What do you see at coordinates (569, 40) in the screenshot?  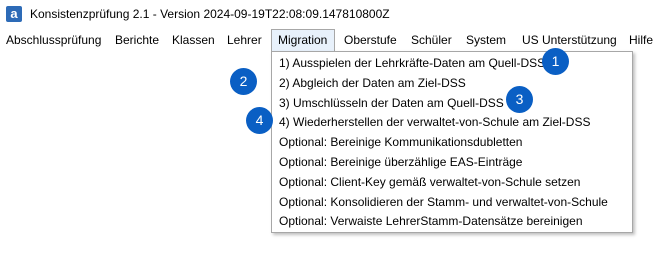 I see `menu-us-unterstuetzung: US Unterstützung` at bounding box center [569, 40].